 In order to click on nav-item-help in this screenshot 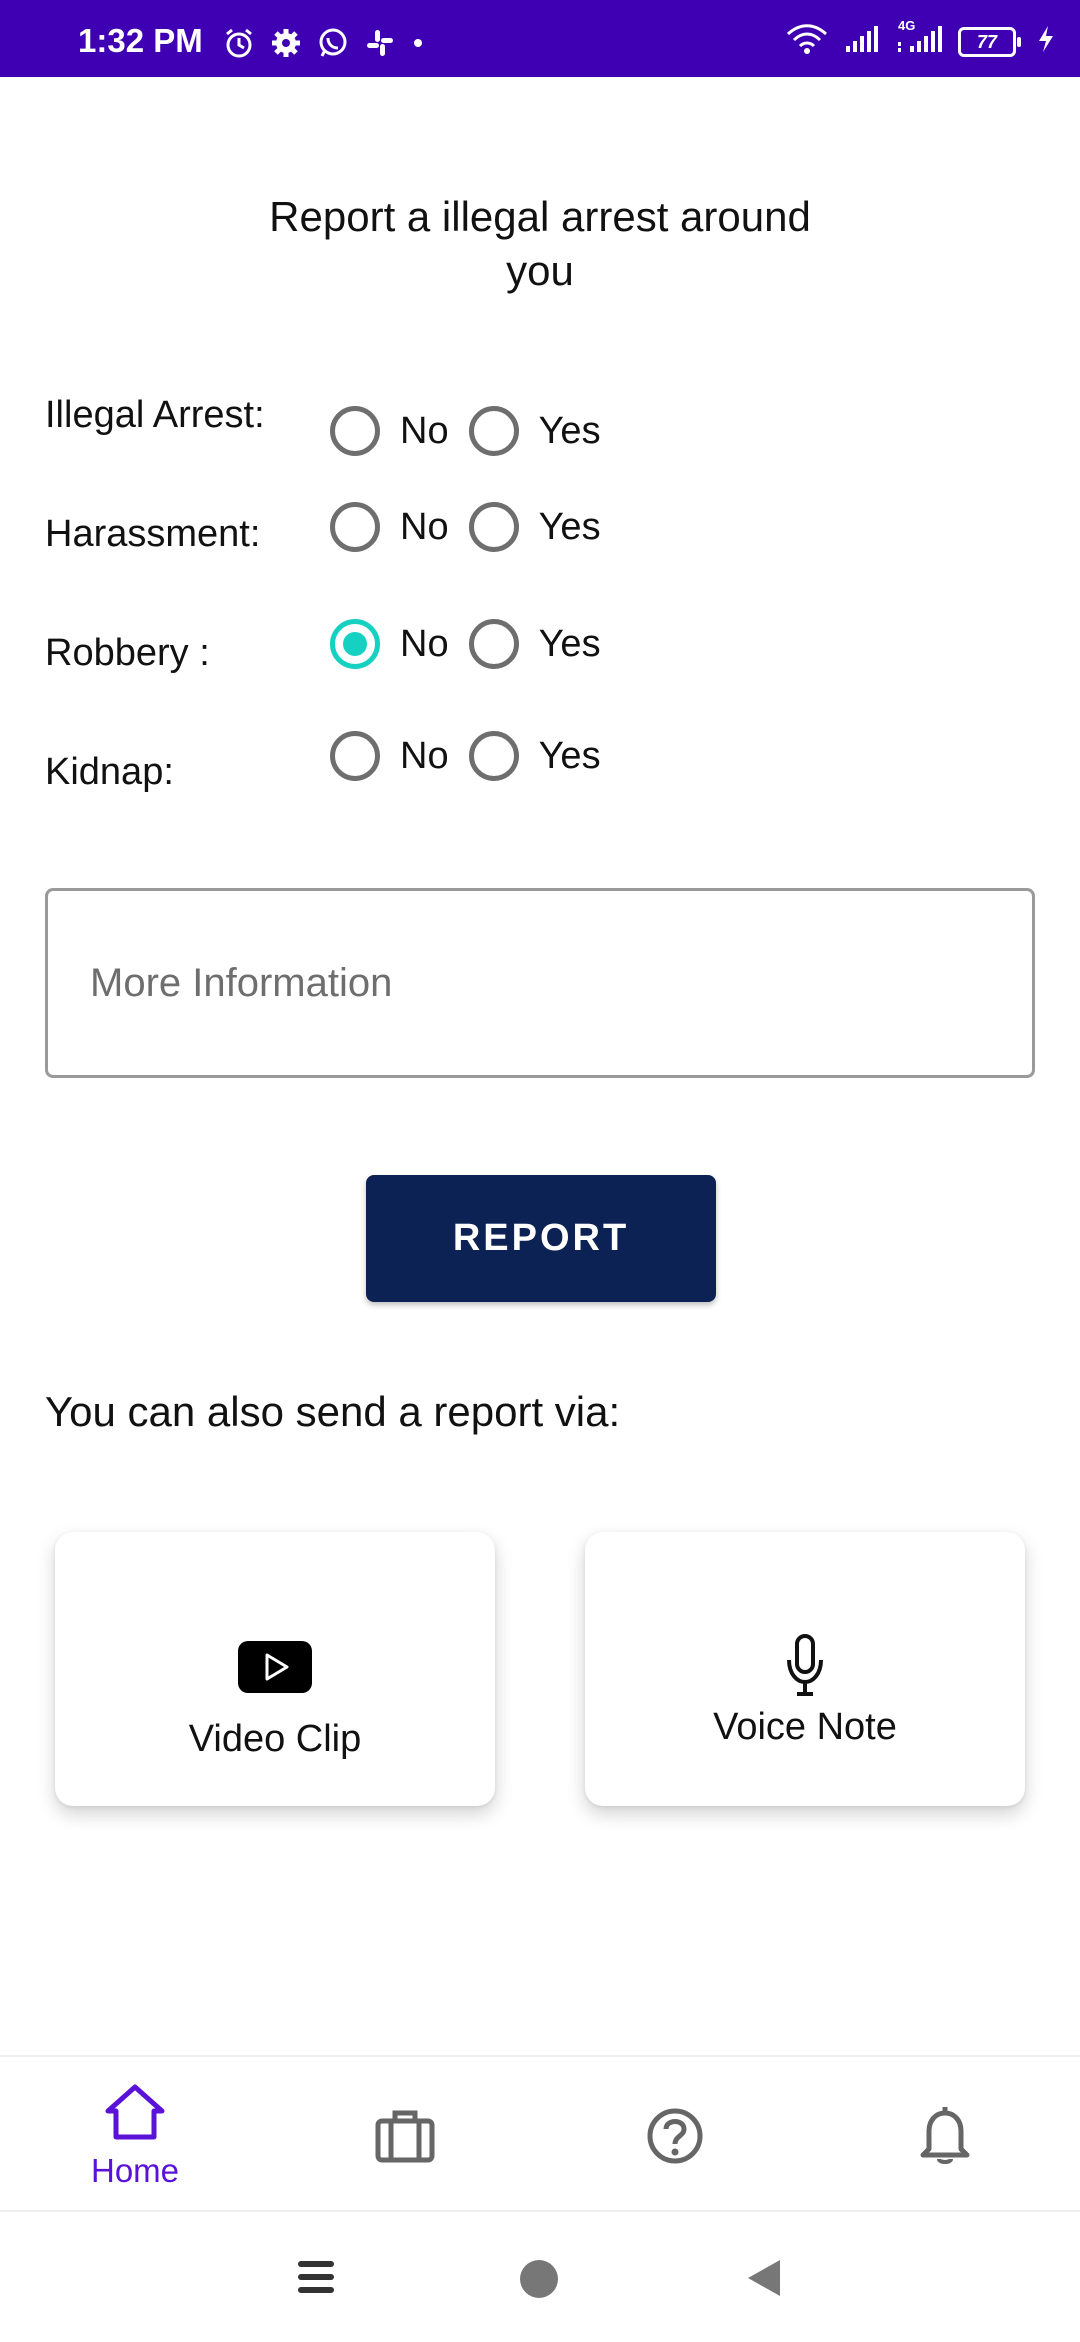, I will do `click(675, 2134)`.